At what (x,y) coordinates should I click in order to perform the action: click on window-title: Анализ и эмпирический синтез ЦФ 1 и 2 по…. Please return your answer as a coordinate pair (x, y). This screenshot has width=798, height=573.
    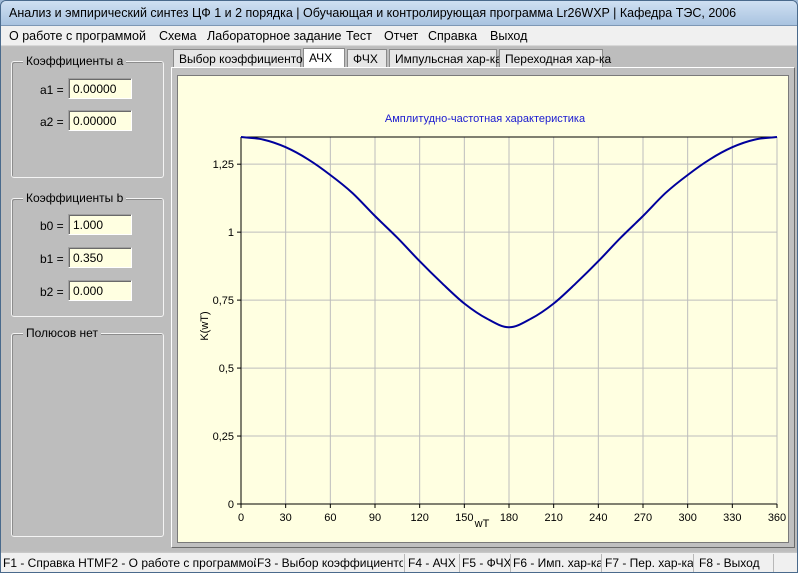
    Looking at the image, I should click on (373, 13).